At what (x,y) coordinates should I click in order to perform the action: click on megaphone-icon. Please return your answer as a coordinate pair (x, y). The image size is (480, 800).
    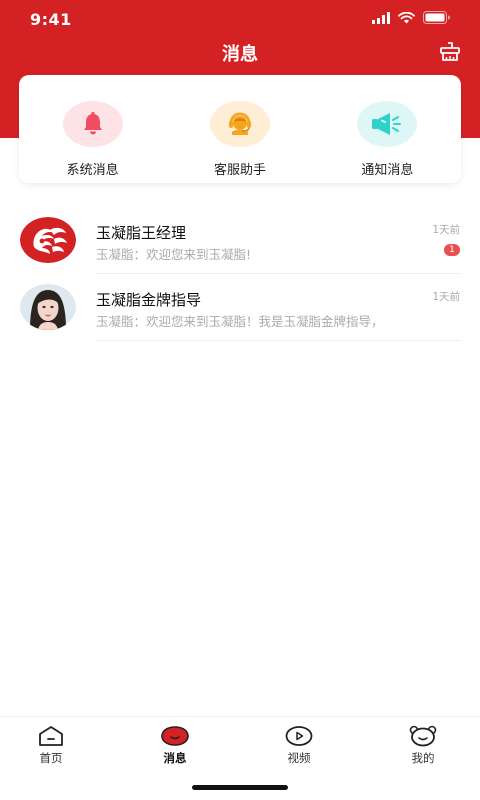
    Looking at the image, I should click on (387, 124).